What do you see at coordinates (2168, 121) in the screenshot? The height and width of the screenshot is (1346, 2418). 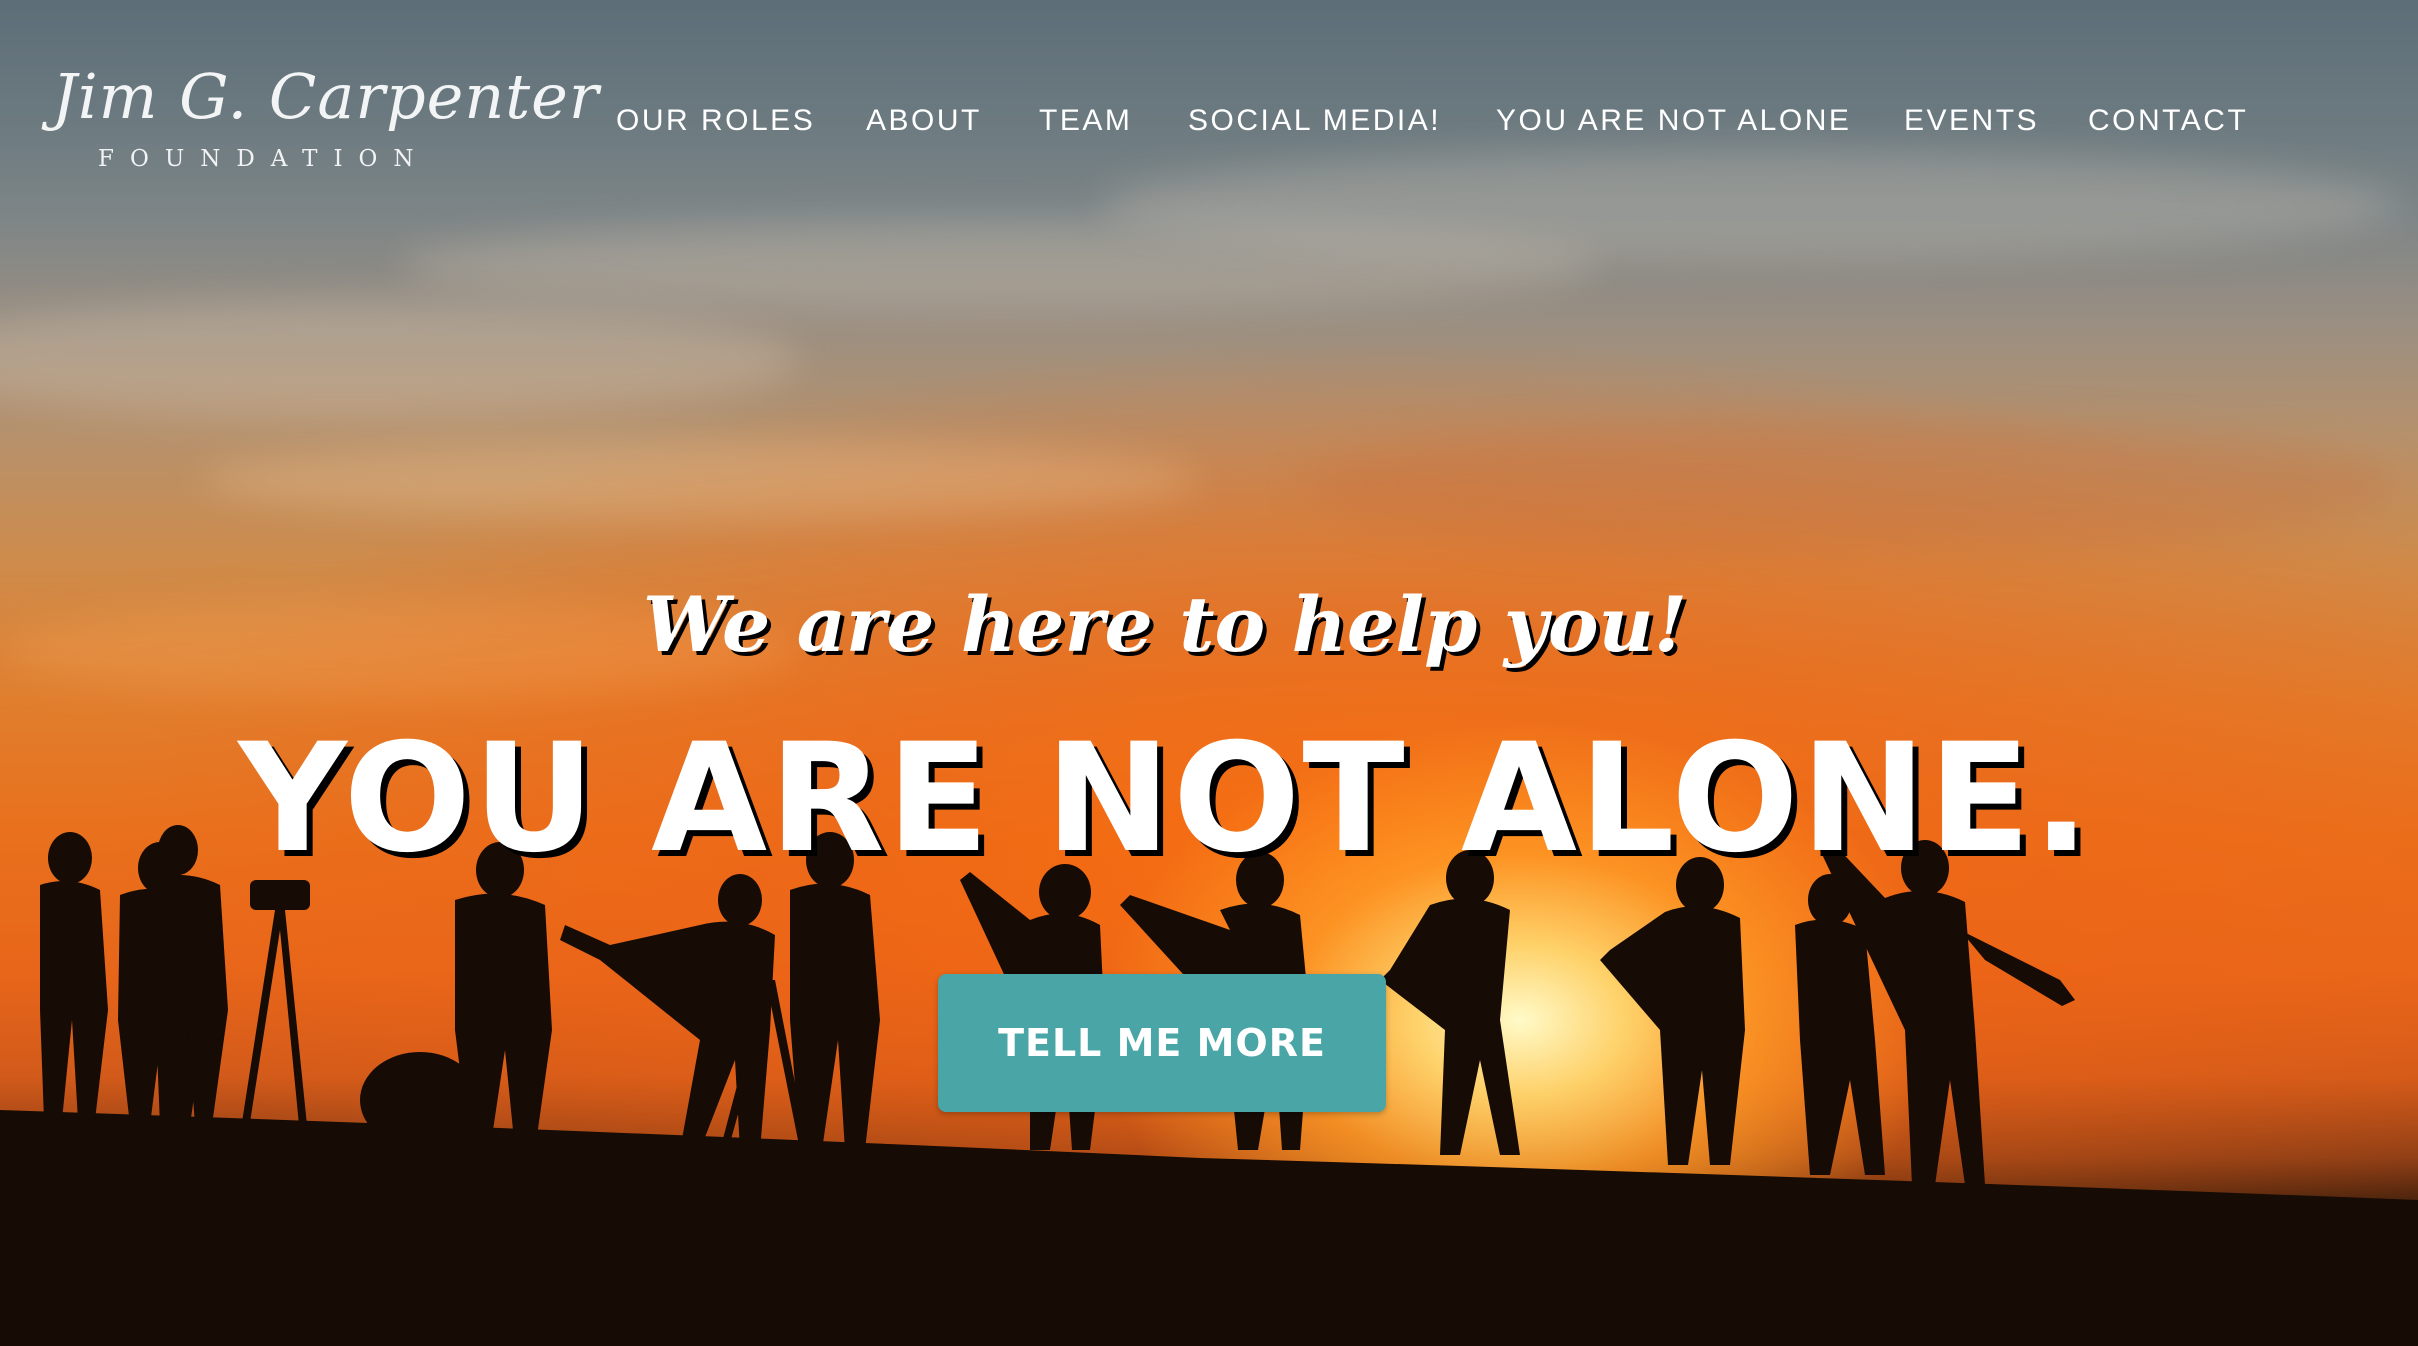 I see `nav-contact: CONTACT` at bounding box center [2168, 121].